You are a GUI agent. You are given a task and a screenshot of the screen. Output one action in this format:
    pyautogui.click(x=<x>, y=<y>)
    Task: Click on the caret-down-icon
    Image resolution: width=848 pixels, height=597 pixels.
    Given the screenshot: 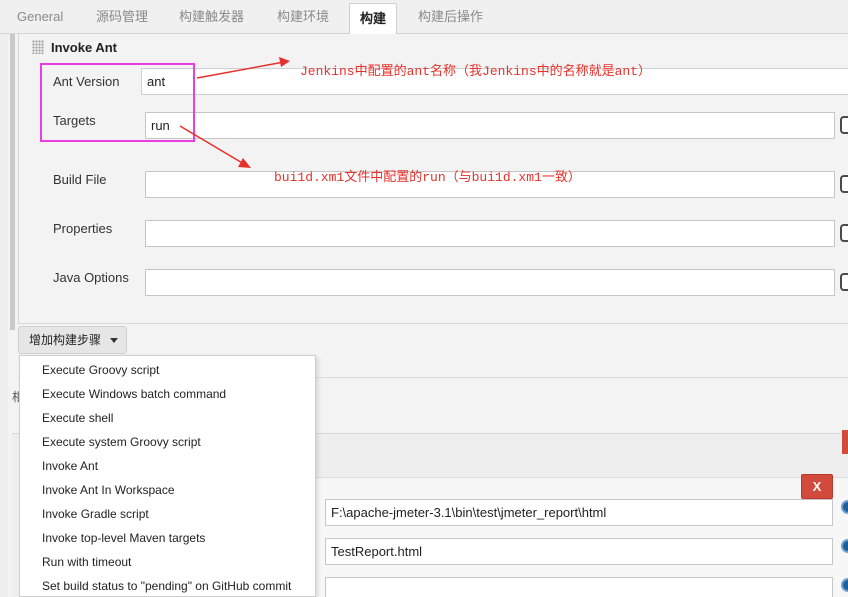 What is the action you would take?
    pyautogui.click(x=114, y=340)
    